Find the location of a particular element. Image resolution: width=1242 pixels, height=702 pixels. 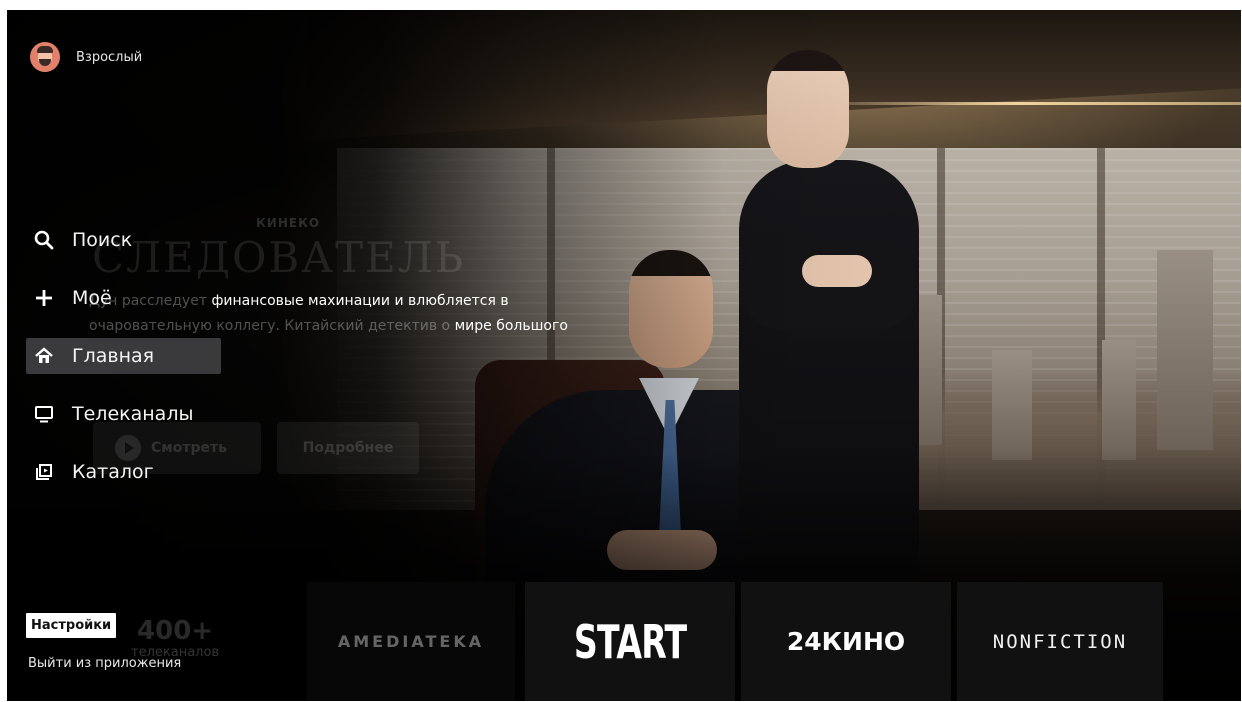

tv-icon is located at coordinates (44, 414).